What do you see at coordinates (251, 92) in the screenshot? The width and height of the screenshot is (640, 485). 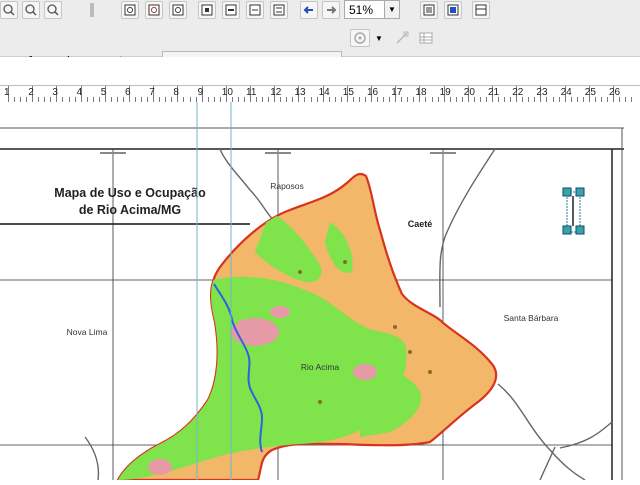 I see `ruler-label: 11` at bounding box center [251, 92].